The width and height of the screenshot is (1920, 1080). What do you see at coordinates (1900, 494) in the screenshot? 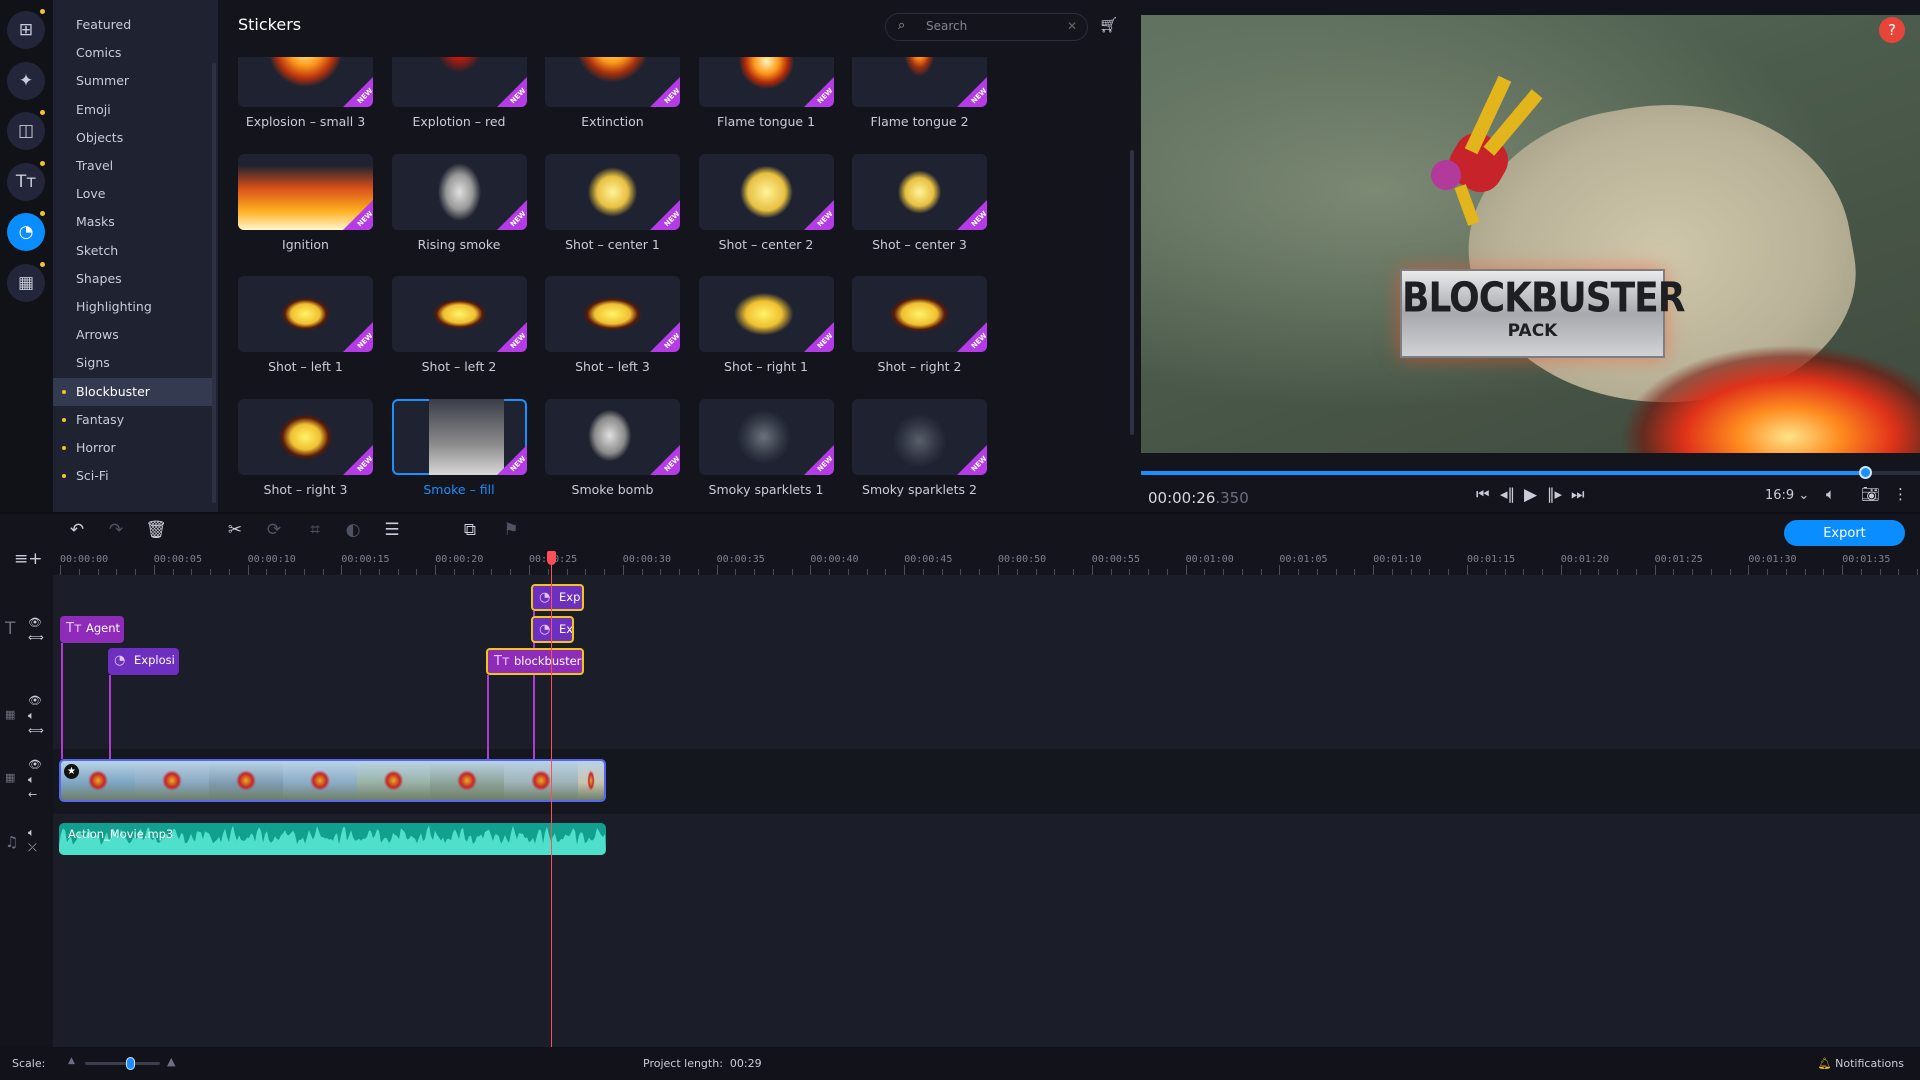
I see `more-options-icon: ⋮` at bounding box center [1900, 494].